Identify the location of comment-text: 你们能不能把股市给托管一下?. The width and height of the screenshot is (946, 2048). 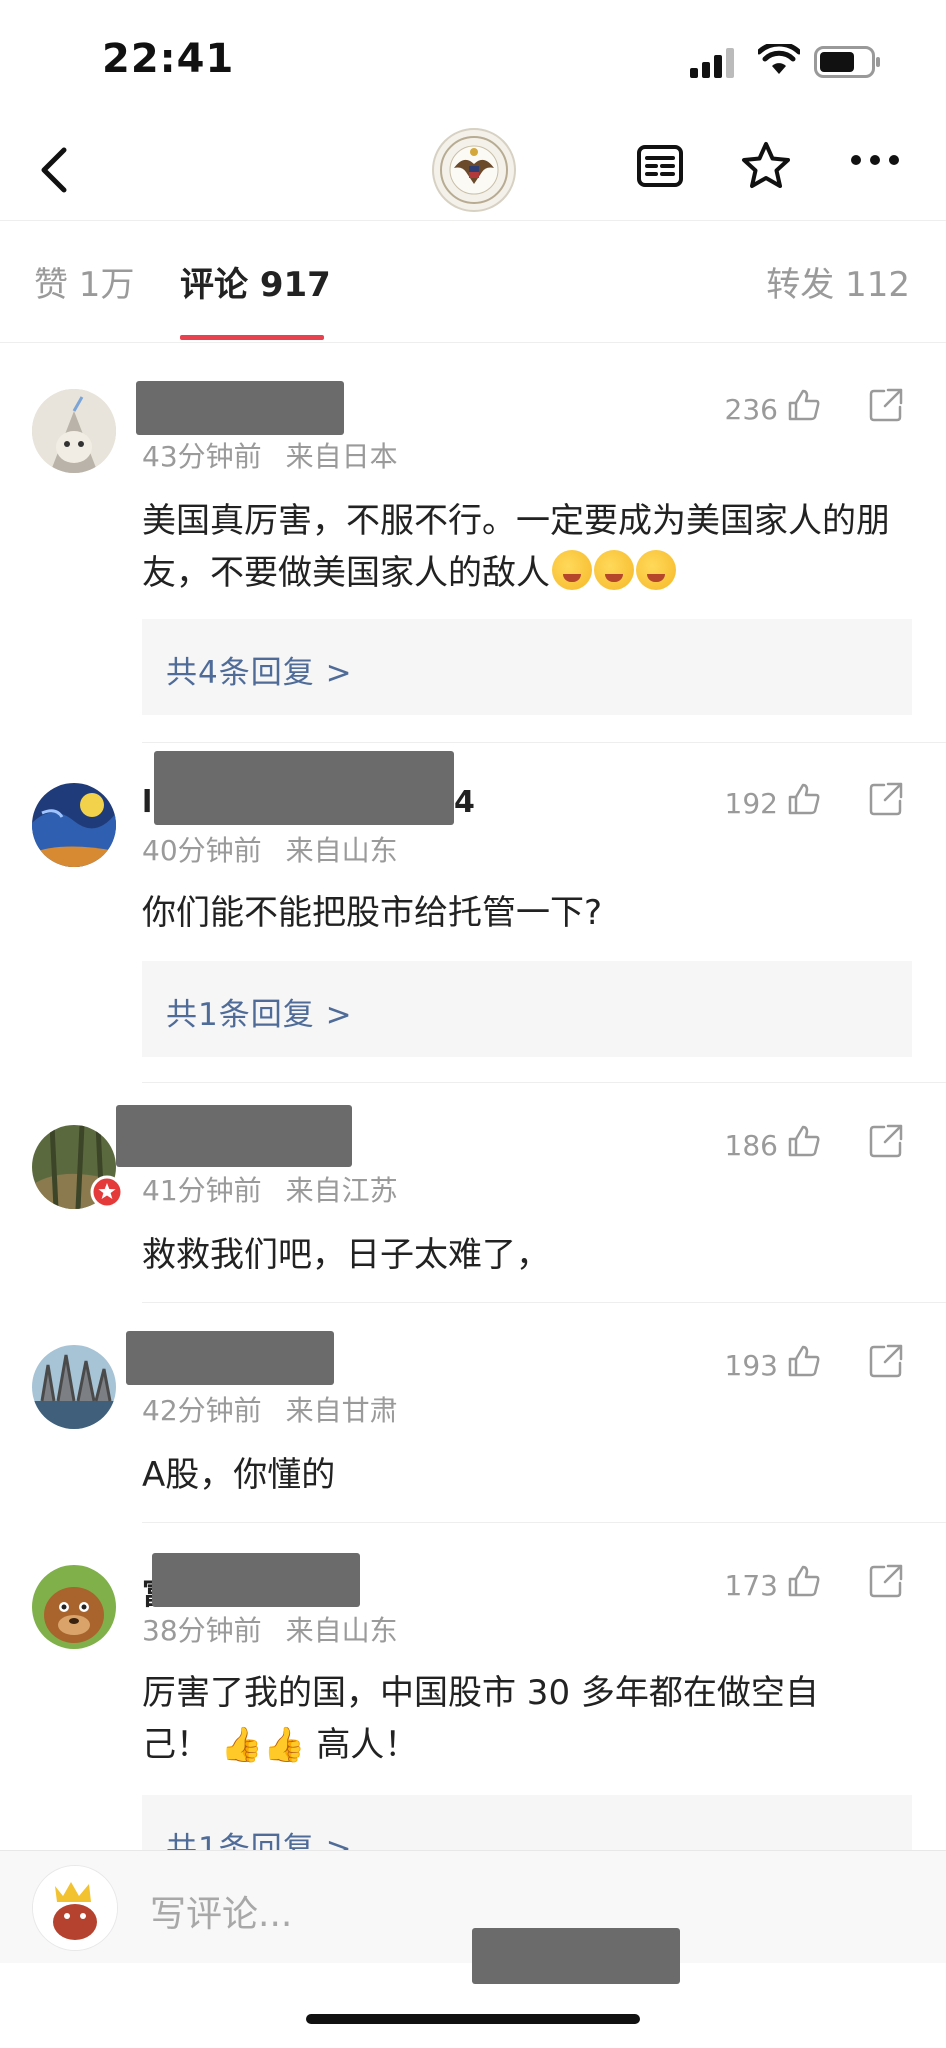
(372, 913).